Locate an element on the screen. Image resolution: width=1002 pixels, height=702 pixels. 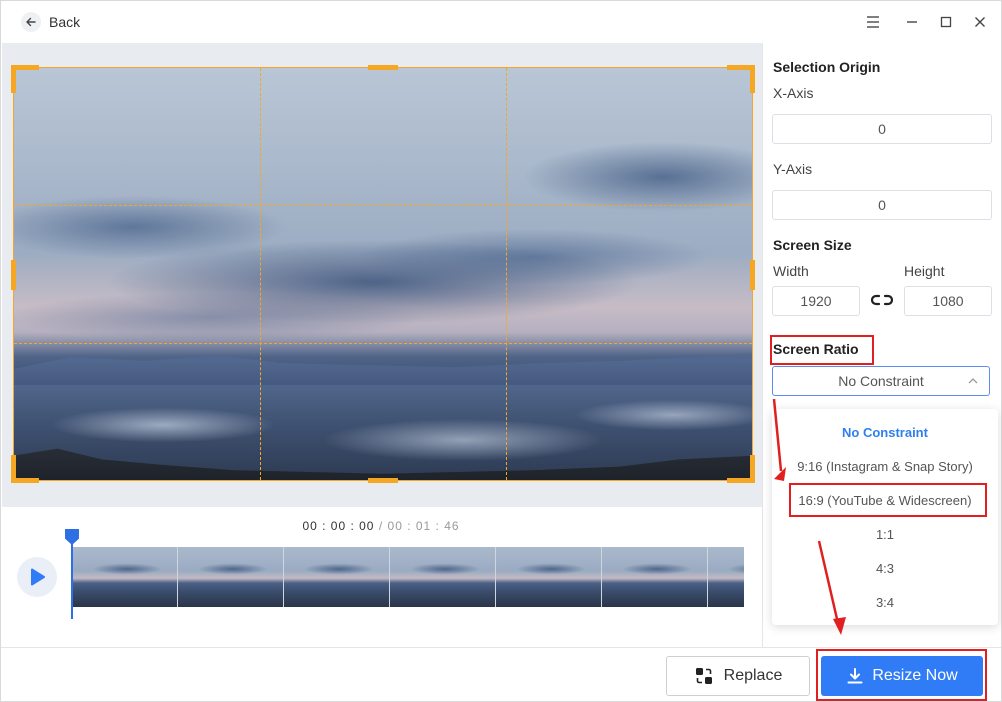
playhead-handle is located at coordinates (72, 537).